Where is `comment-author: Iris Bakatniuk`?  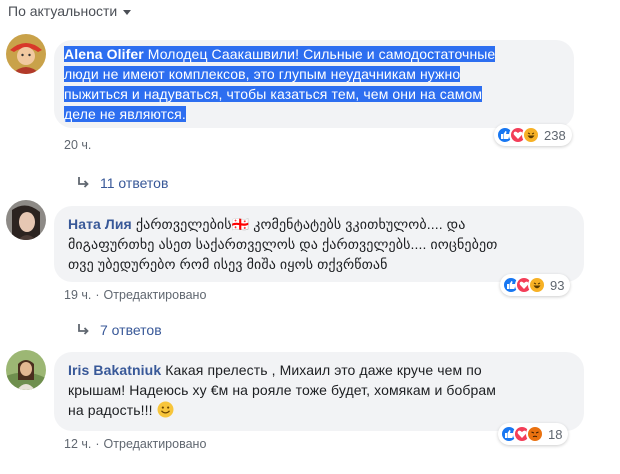 comment-author: Iris Bakatniuk is located at coordinates (114, 370).